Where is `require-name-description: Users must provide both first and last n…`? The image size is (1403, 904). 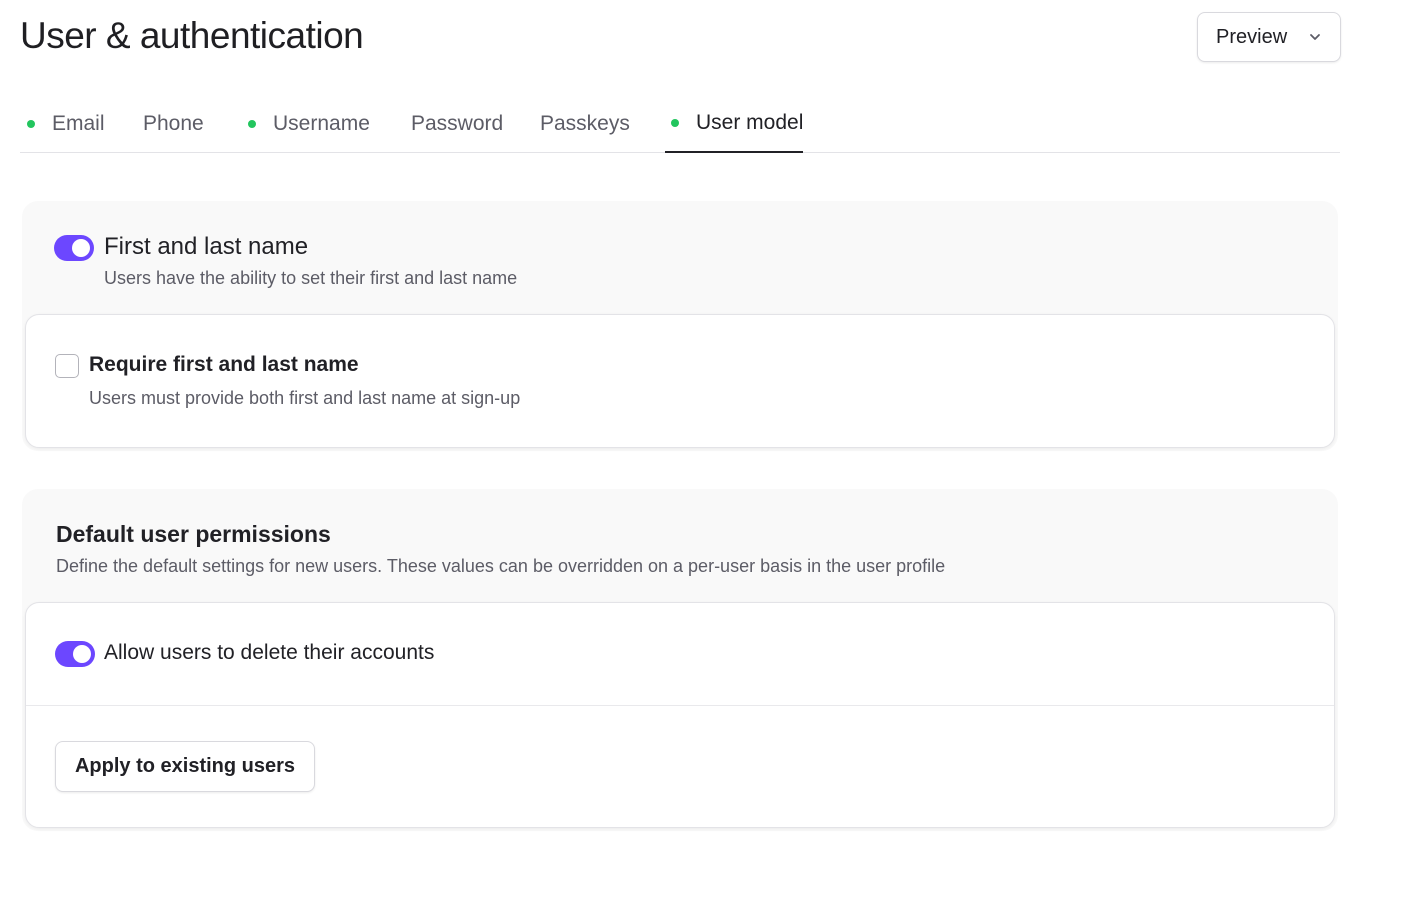 require-name-description: Users must provide both first and last n… is located at coordinates (305, 398).